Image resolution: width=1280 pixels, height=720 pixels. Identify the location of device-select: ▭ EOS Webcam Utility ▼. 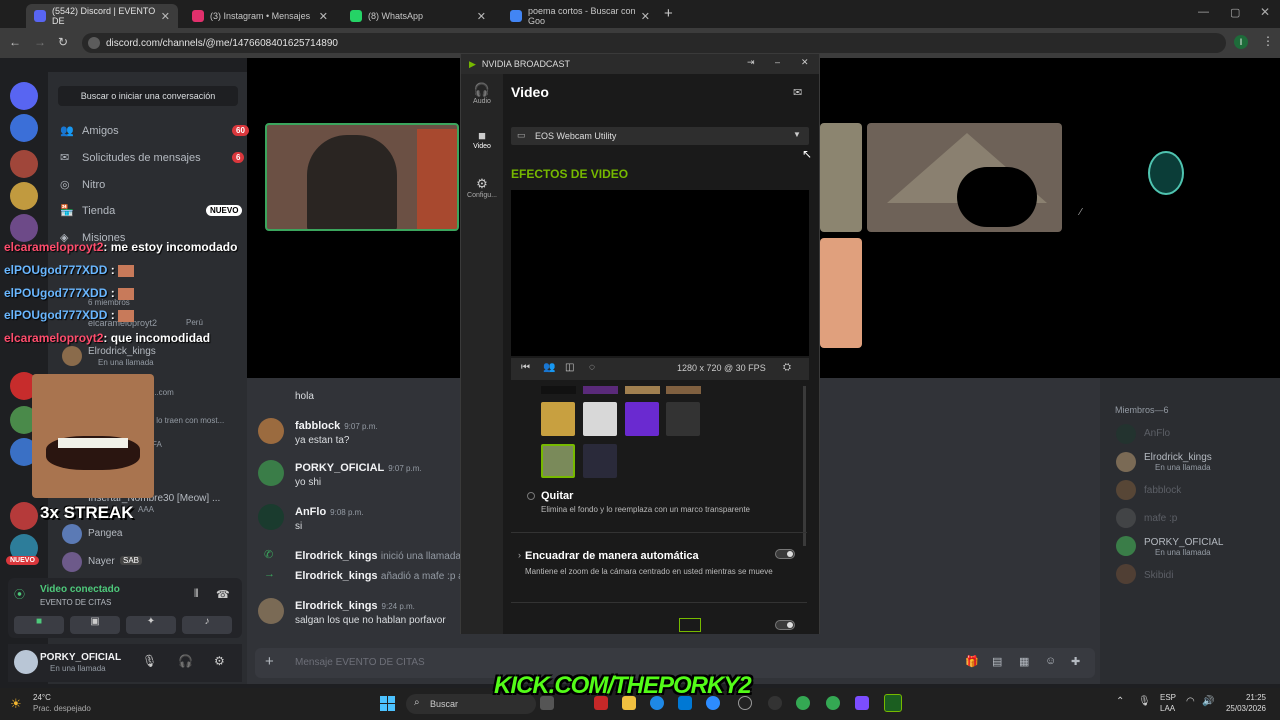
(660, 136).